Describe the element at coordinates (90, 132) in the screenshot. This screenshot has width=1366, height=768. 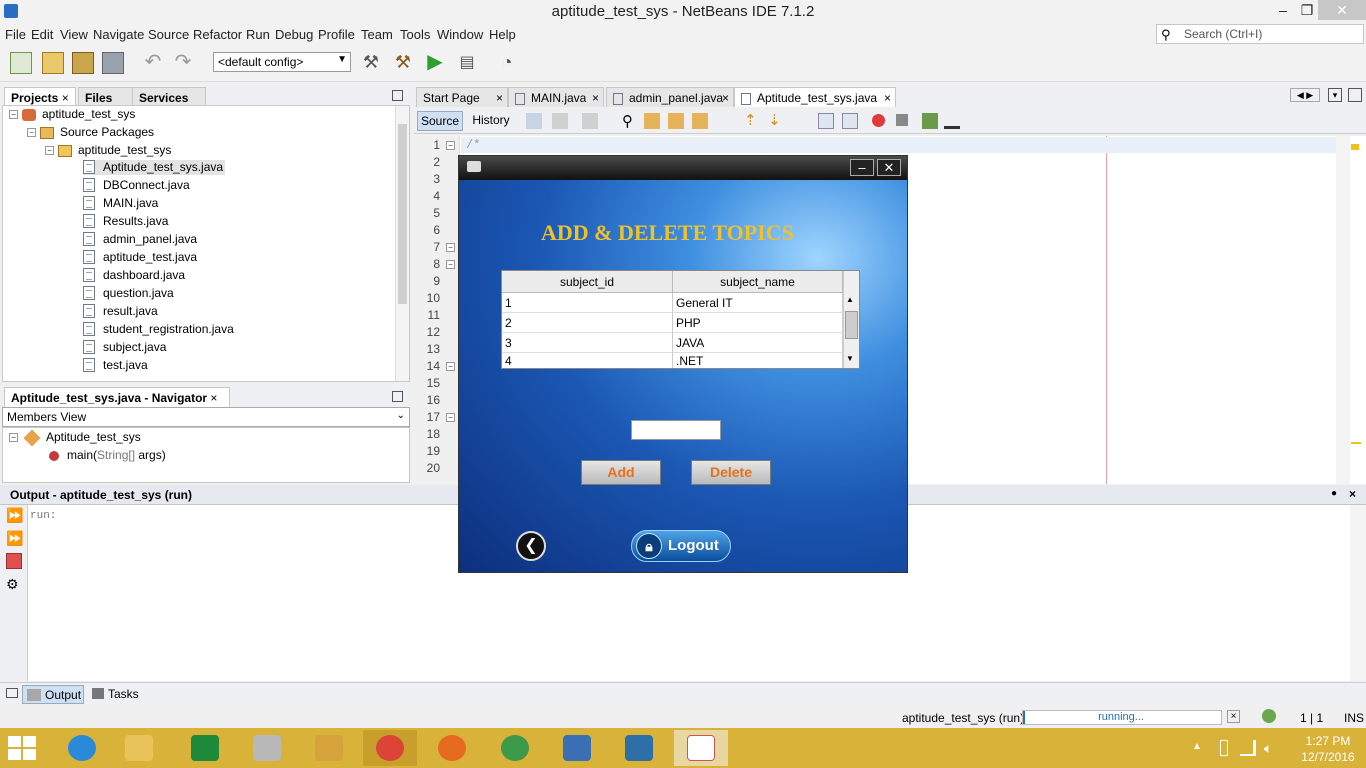
I see `tree-source-packages: − Source Packages` at that location.